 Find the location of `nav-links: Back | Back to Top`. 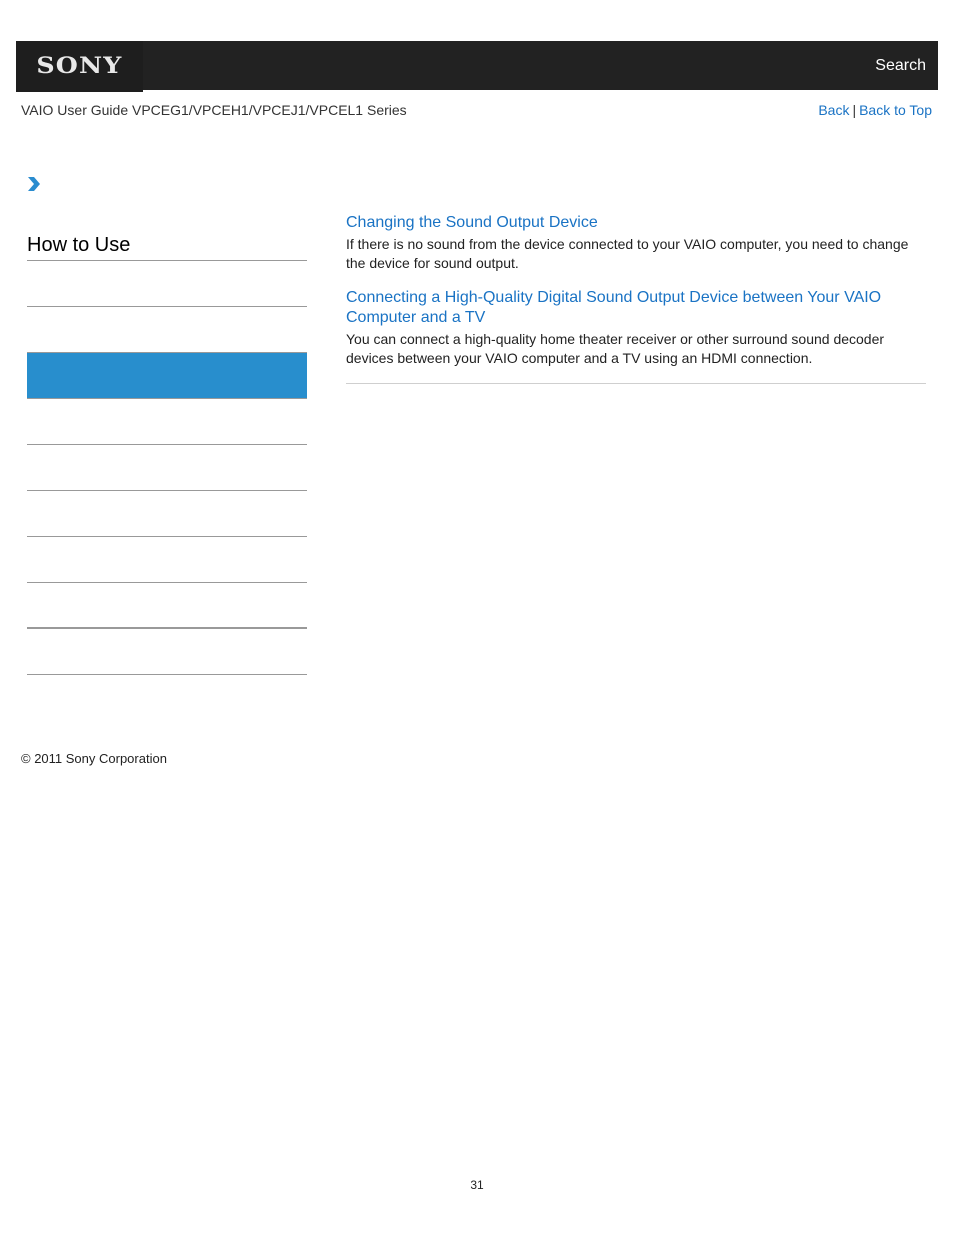

nav-links: Back | Back to Top is located at coordinates (875, 110).